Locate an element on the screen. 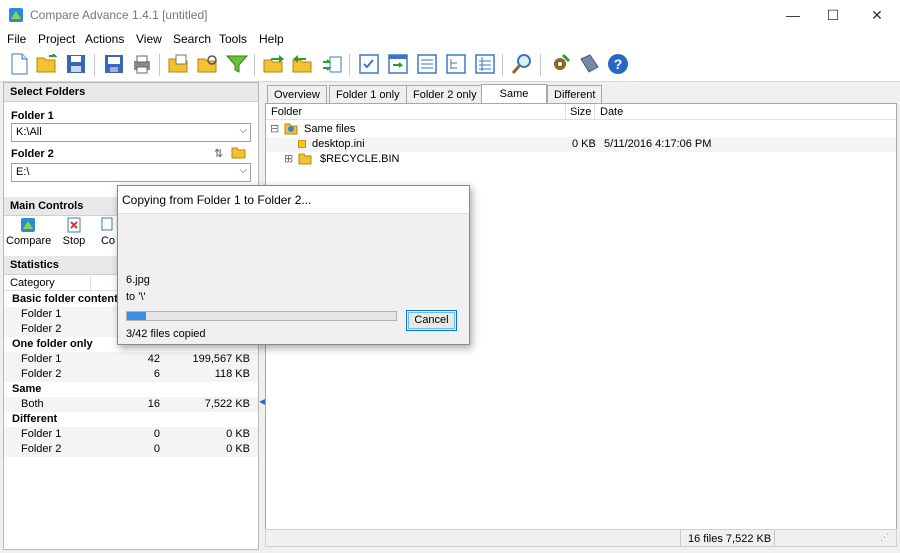 The image size is (900, 553). stats-category: Different is located at coordinates (35, 419).